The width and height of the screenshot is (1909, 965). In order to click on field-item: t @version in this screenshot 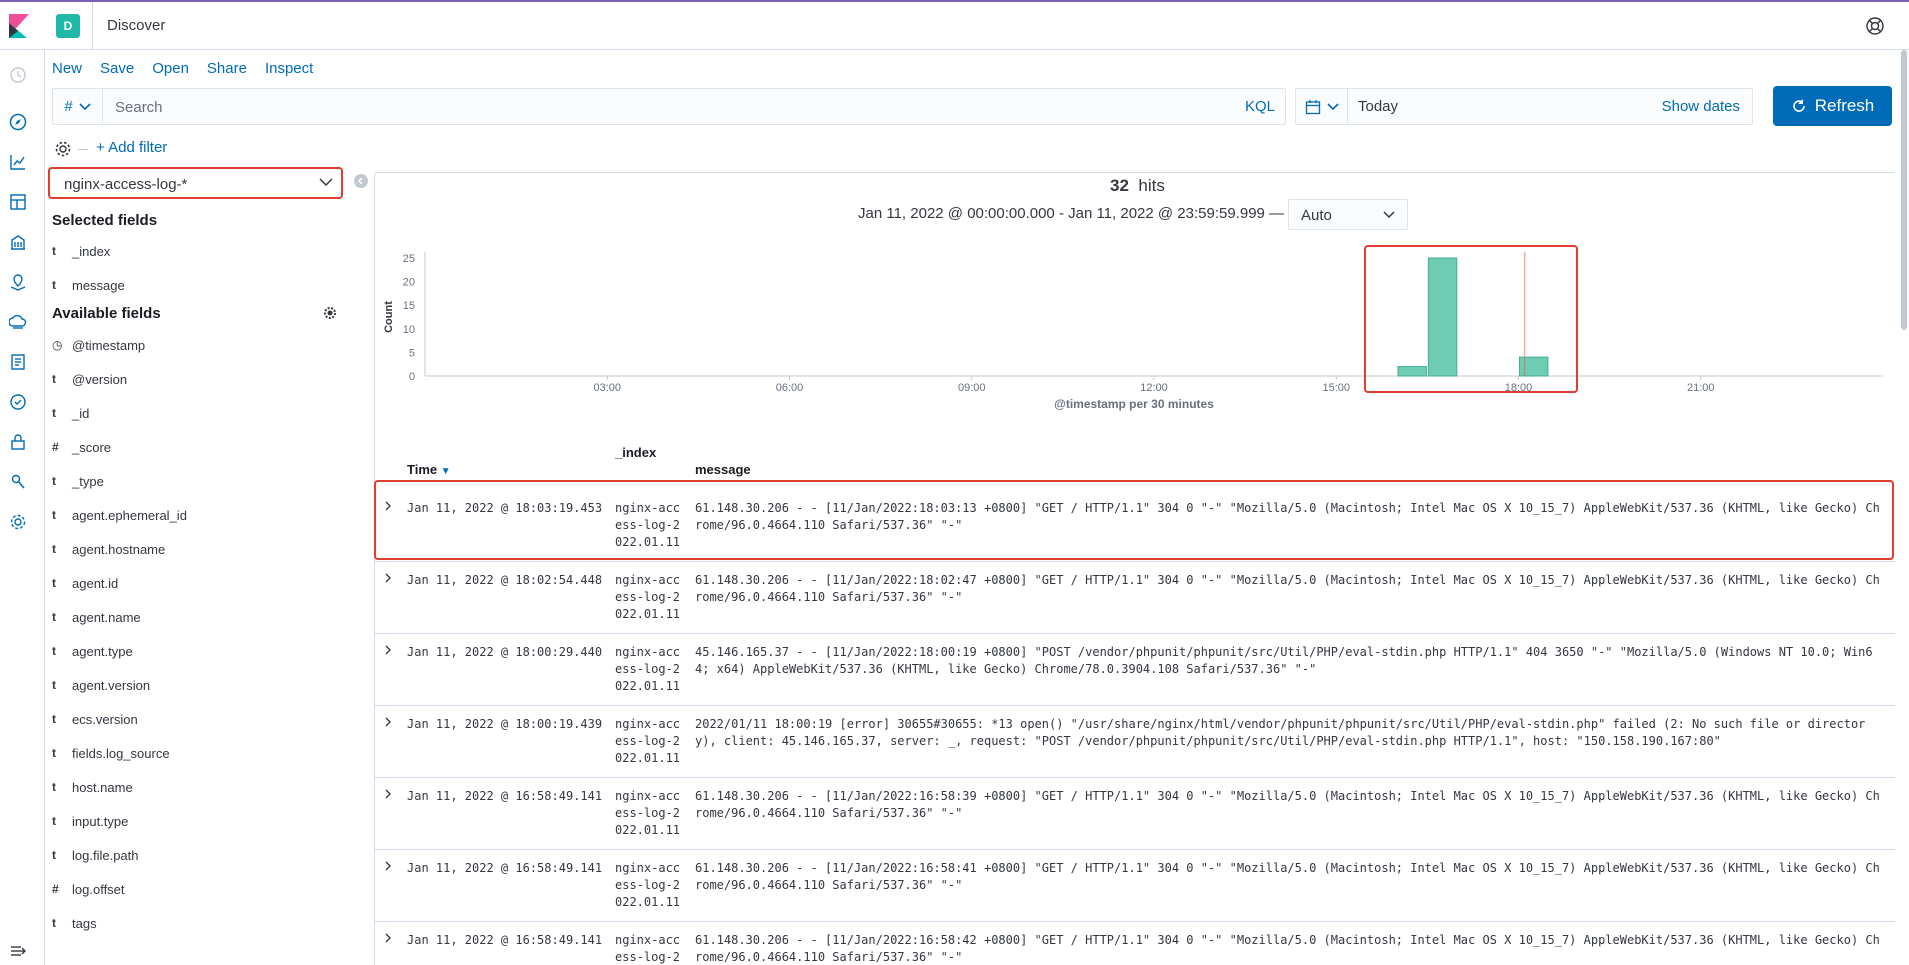, I will do `click(89, 379)`.